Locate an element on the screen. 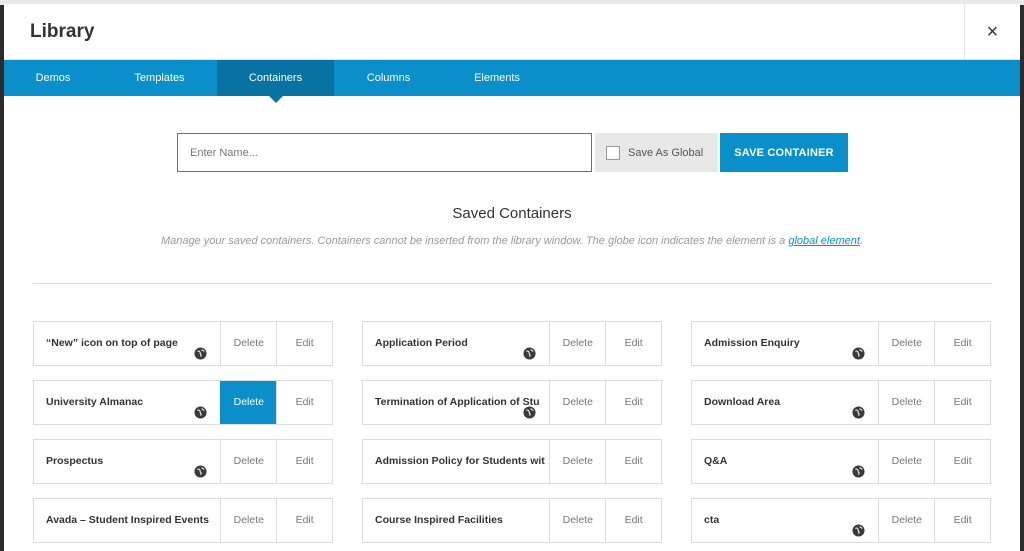 This screenshot has width=1024, height=551. tab-elements: Elements is located at coordinates (497, 78).